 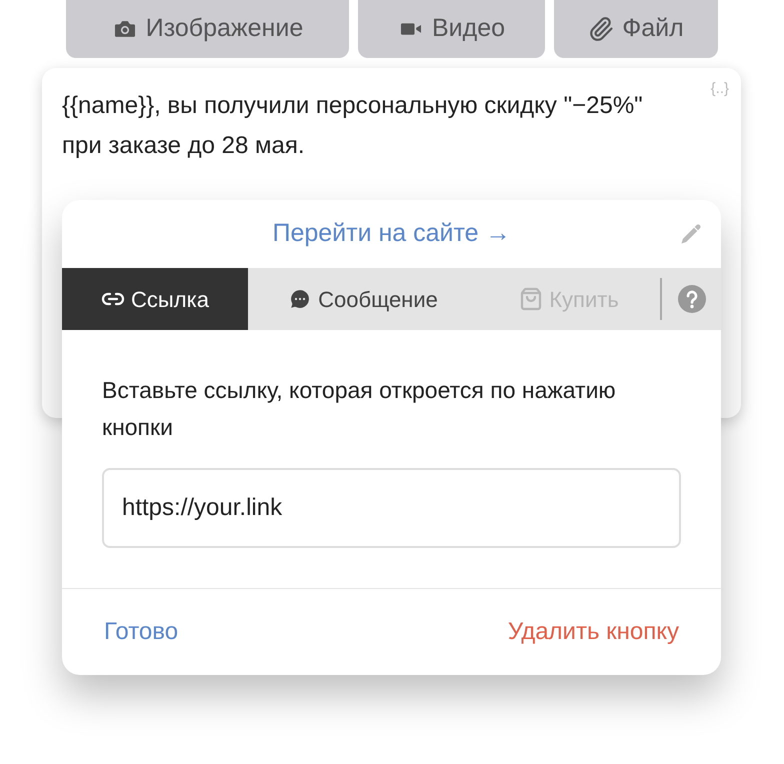 I want to click on tab: Ссылка, so click(x=155, y=299).